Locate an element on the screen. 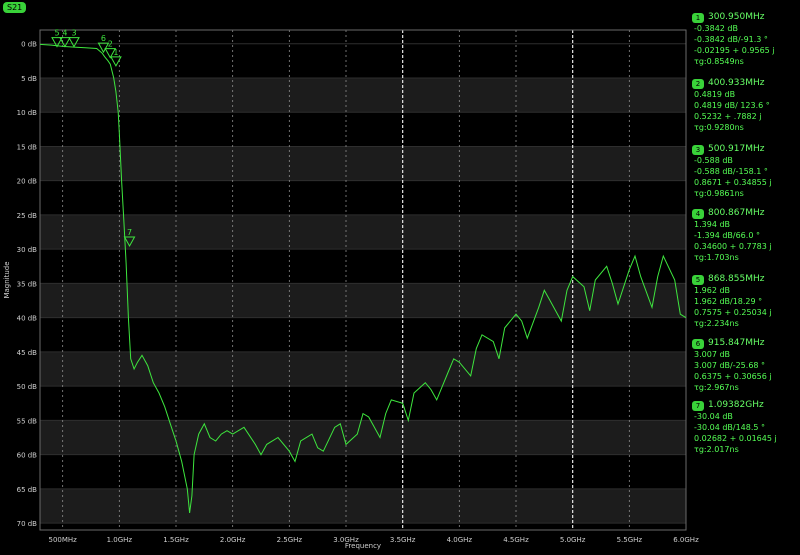 Image resolution: width=800 pixels, height=555 pixels. marker-badge: 4 is located at coordinates (698, 213).